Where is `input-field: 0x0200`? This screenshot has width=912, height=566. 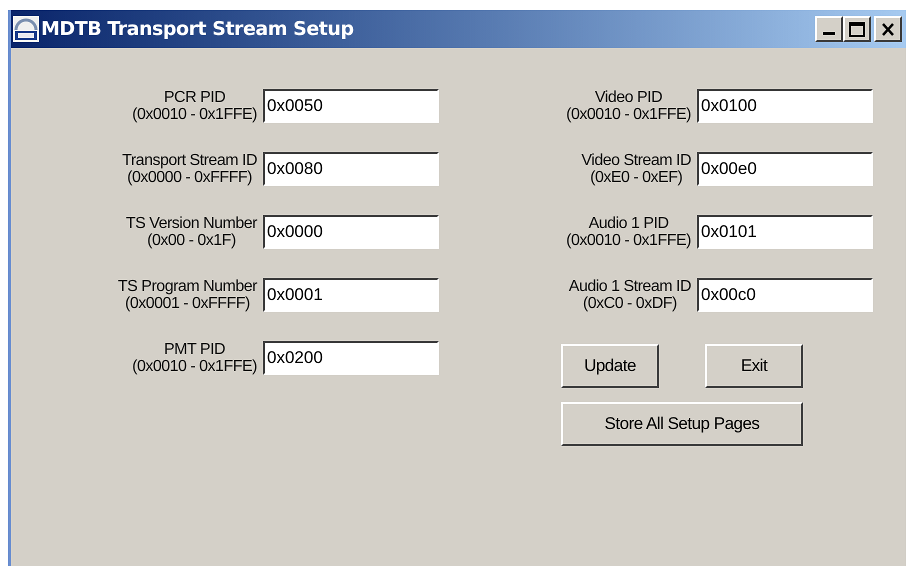 input-field: 0x0200 is located at coordinates (351, 358).